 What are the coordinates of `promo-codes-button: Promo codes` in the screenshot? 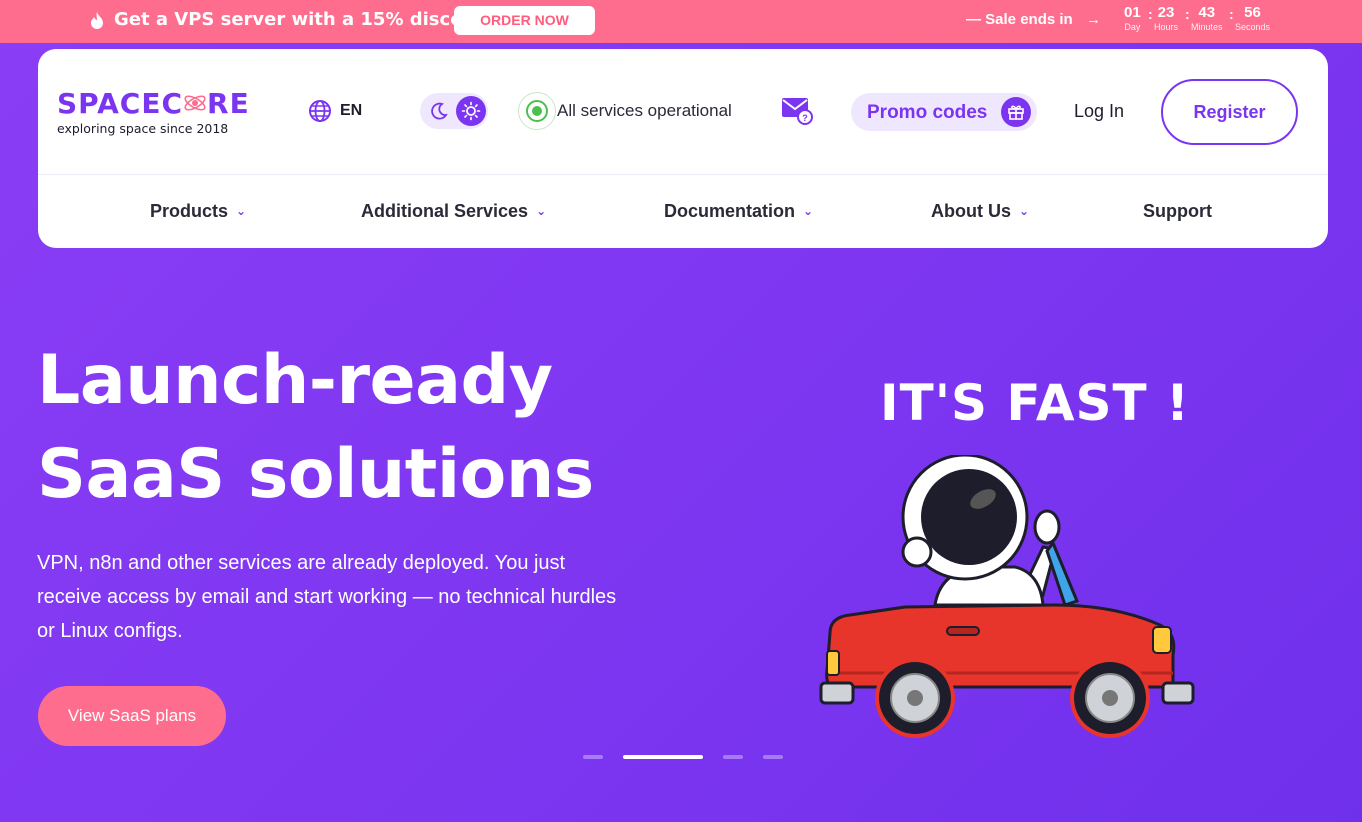 It's located at (944, 112).